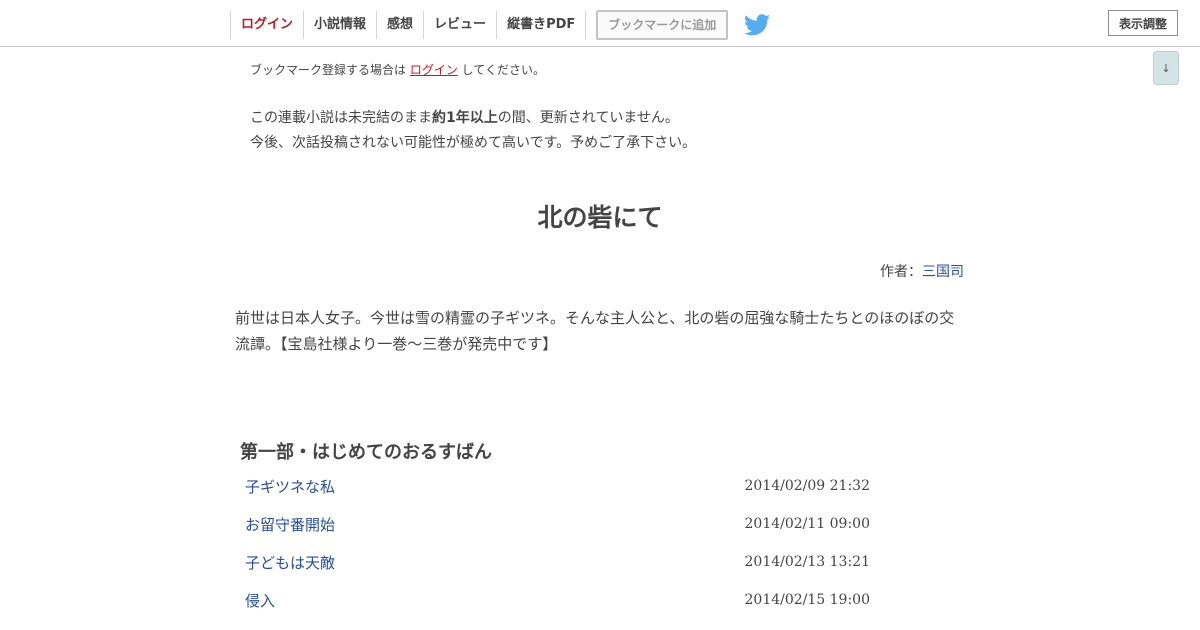  What do you see at coordinates (260, 600) in the screenshot?
I see `episode-link: 侵入` at bounding box center [260, 600].